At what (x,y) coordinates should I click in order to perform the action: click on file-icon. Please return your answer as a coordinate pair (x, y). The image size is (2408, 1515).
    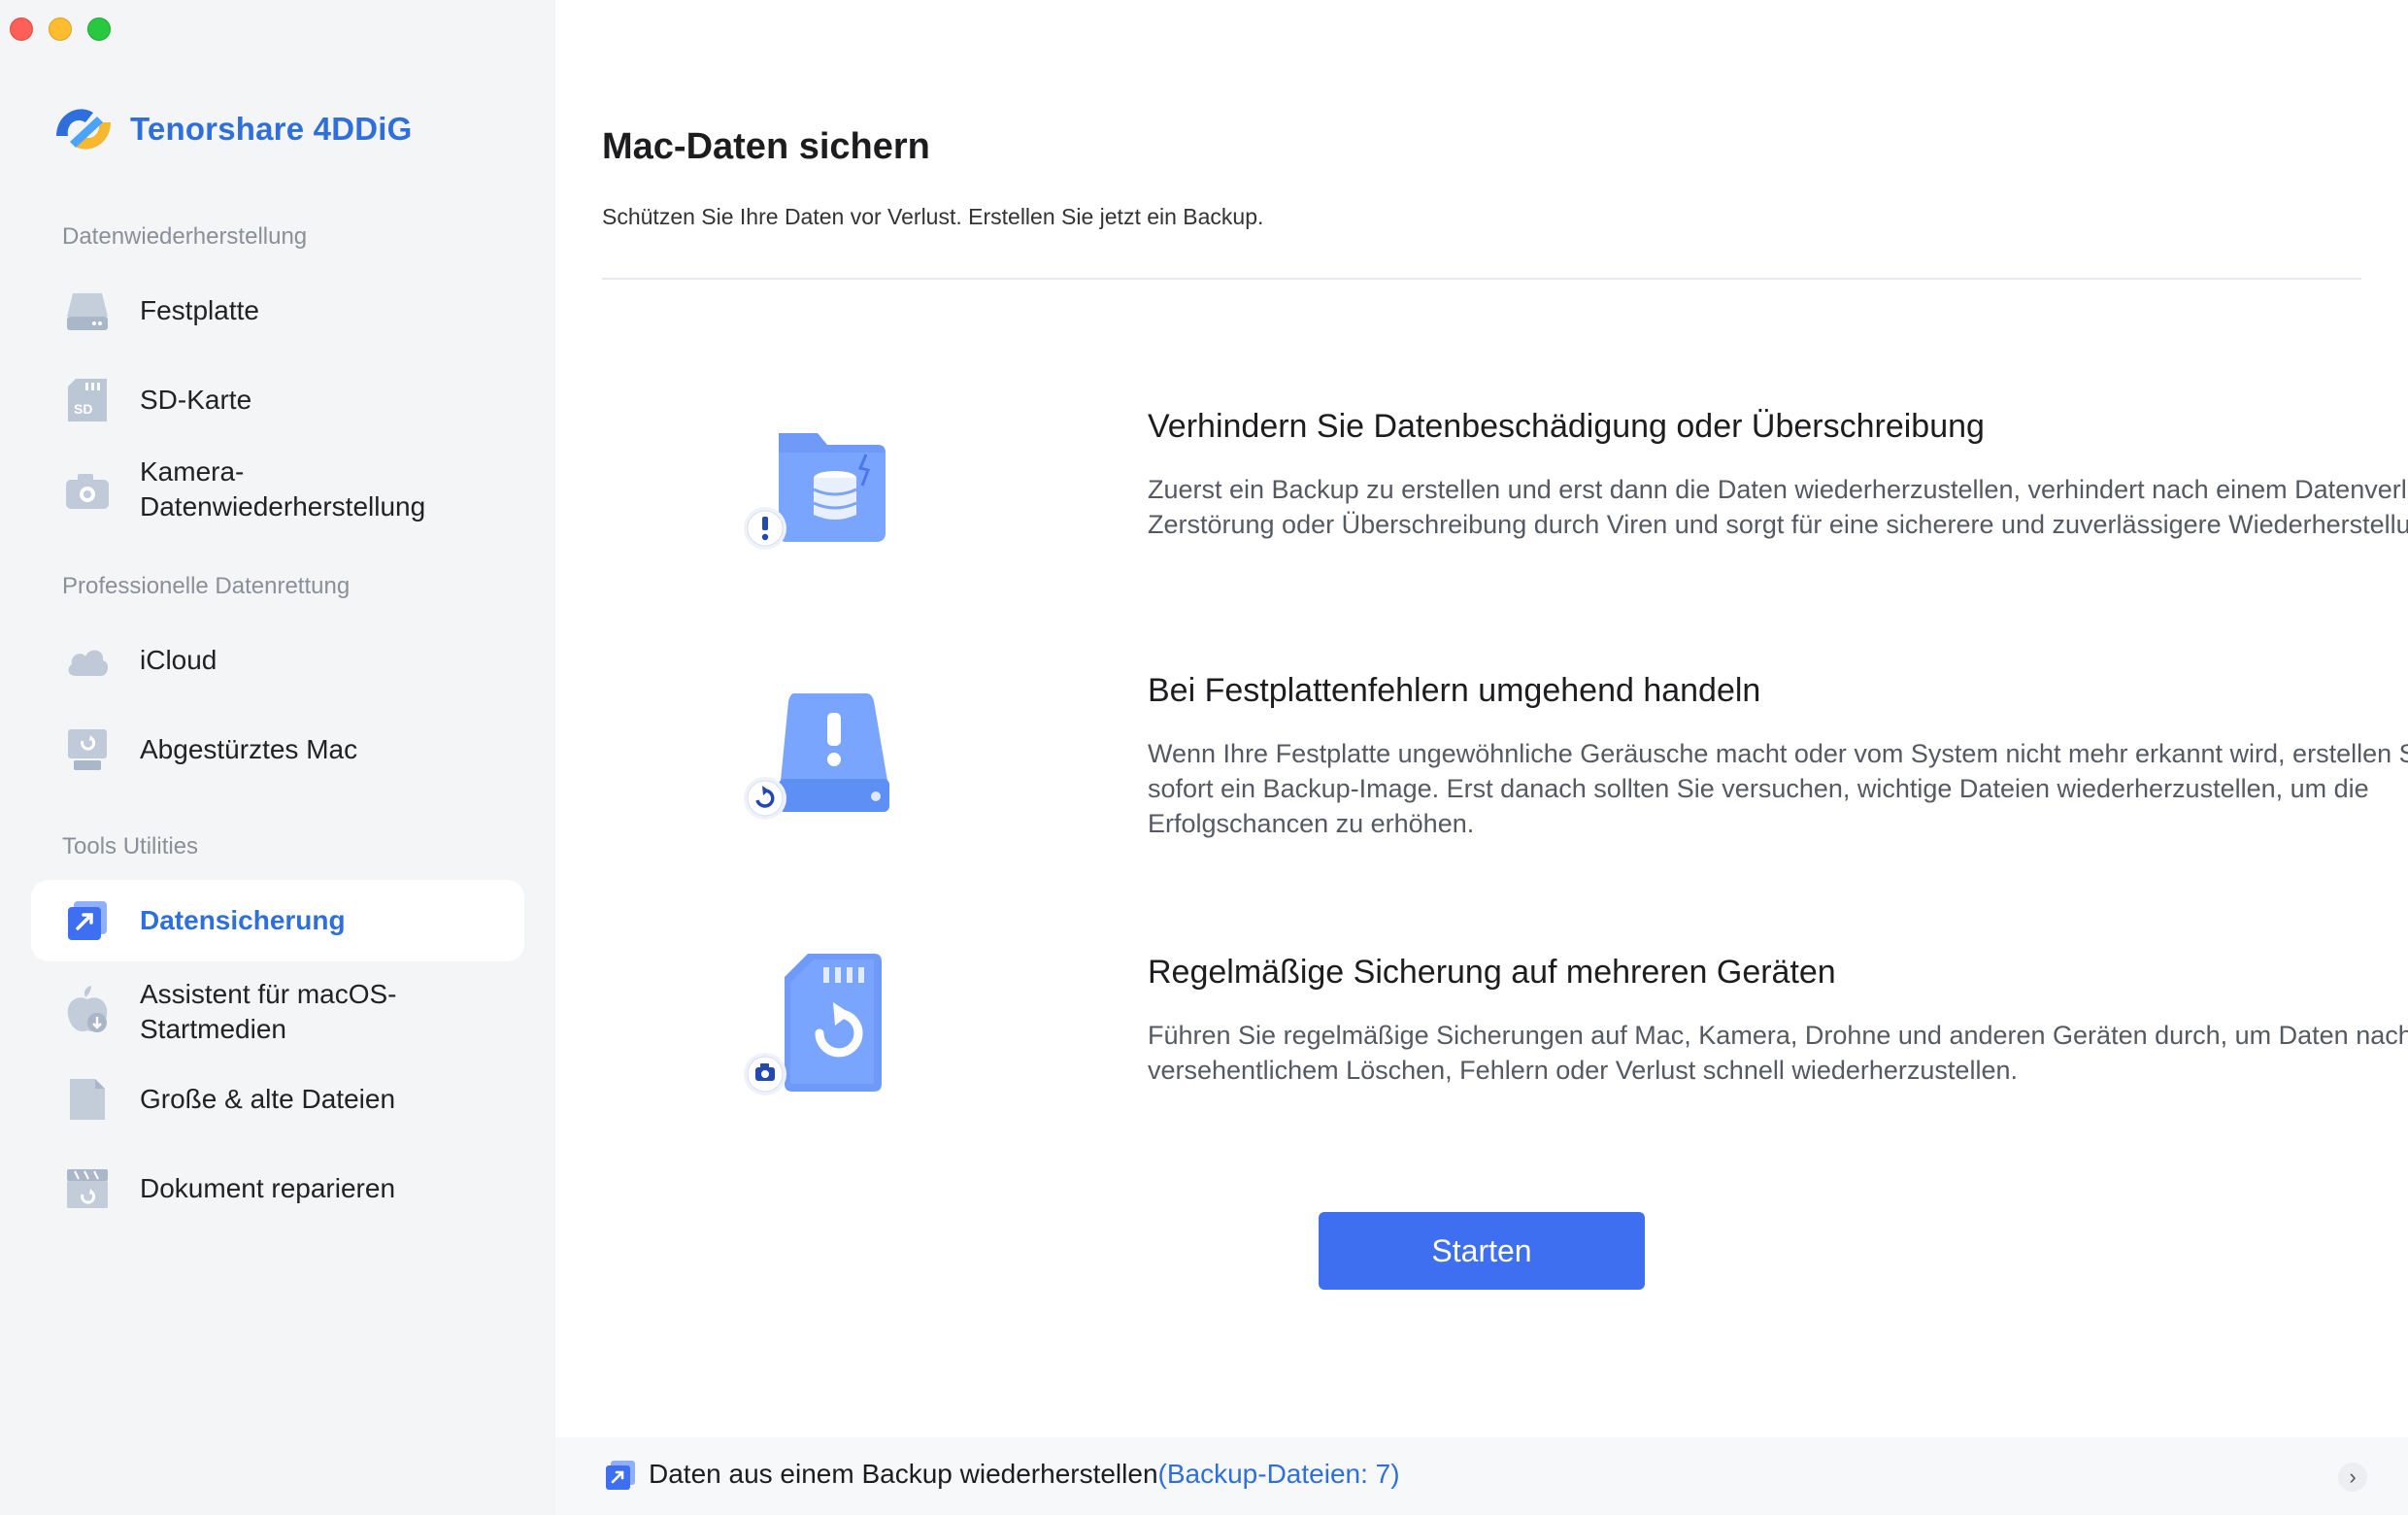
    Looking at the image, I should click on (87, 1099).